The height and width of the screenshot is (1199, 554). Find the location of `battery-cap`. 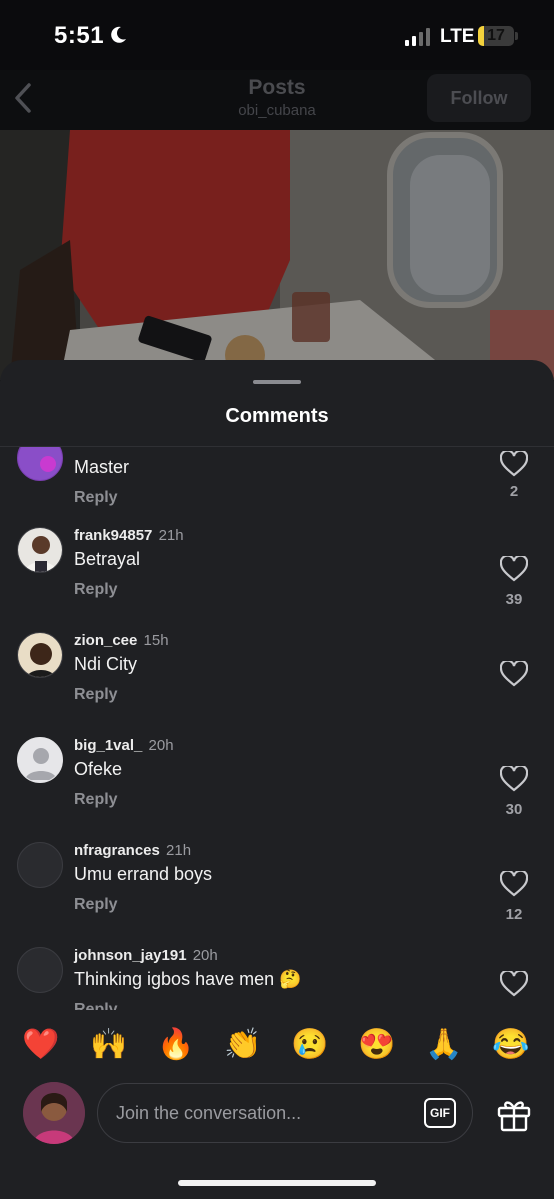

battery-cap is located at coordinates (516, 36).